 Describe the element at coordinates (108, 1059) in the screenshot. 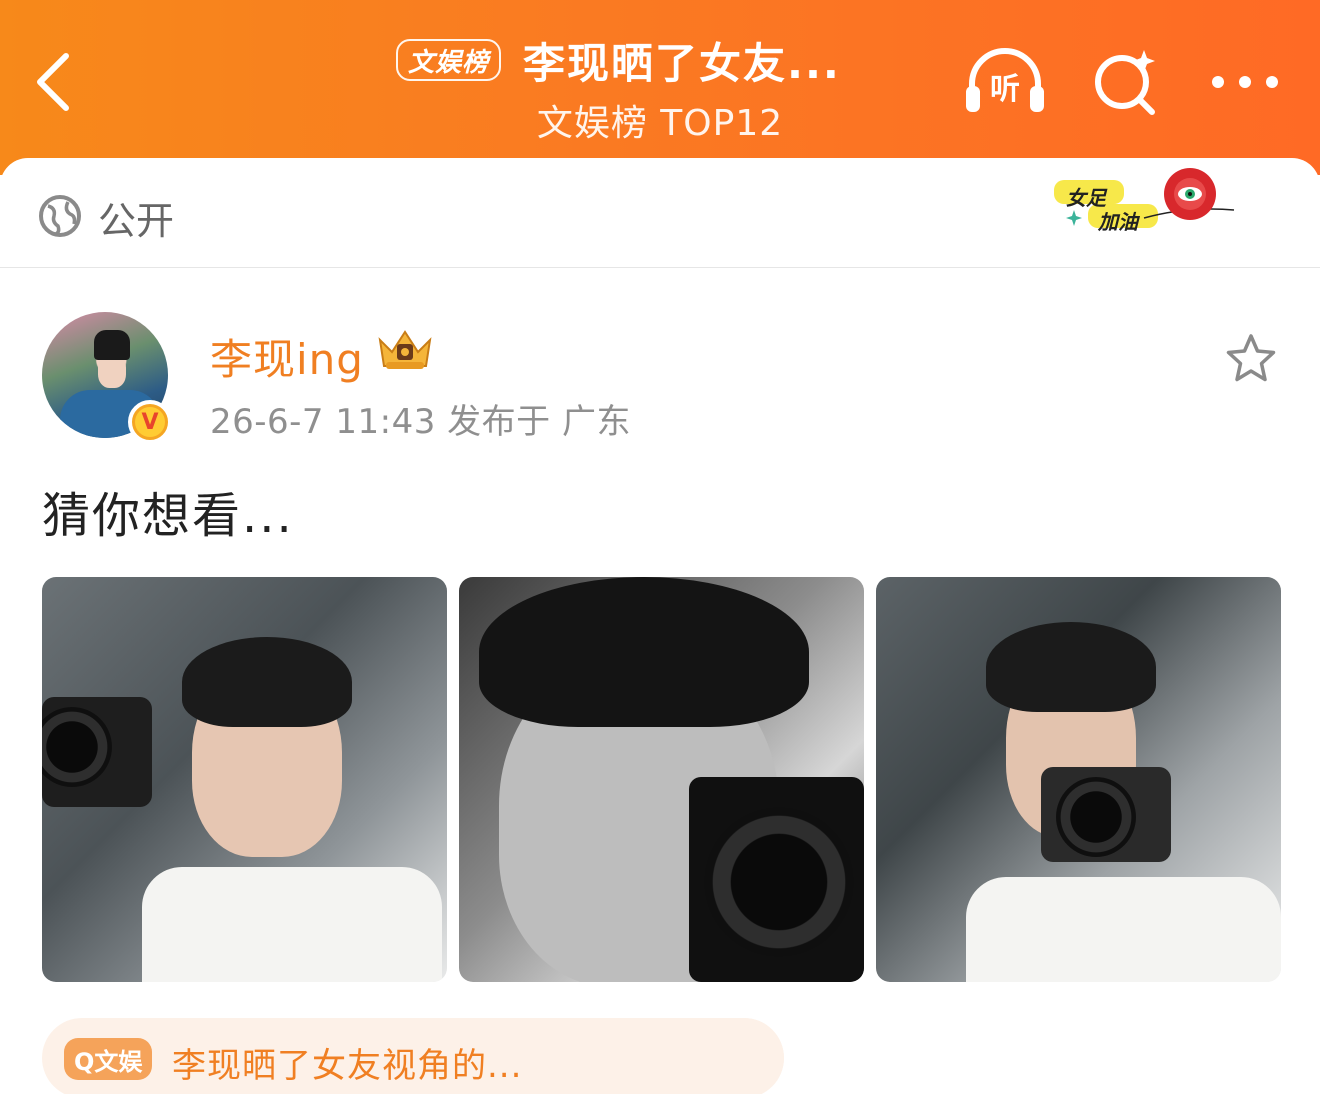

I see `topic-tag: Q文娱` at that location.